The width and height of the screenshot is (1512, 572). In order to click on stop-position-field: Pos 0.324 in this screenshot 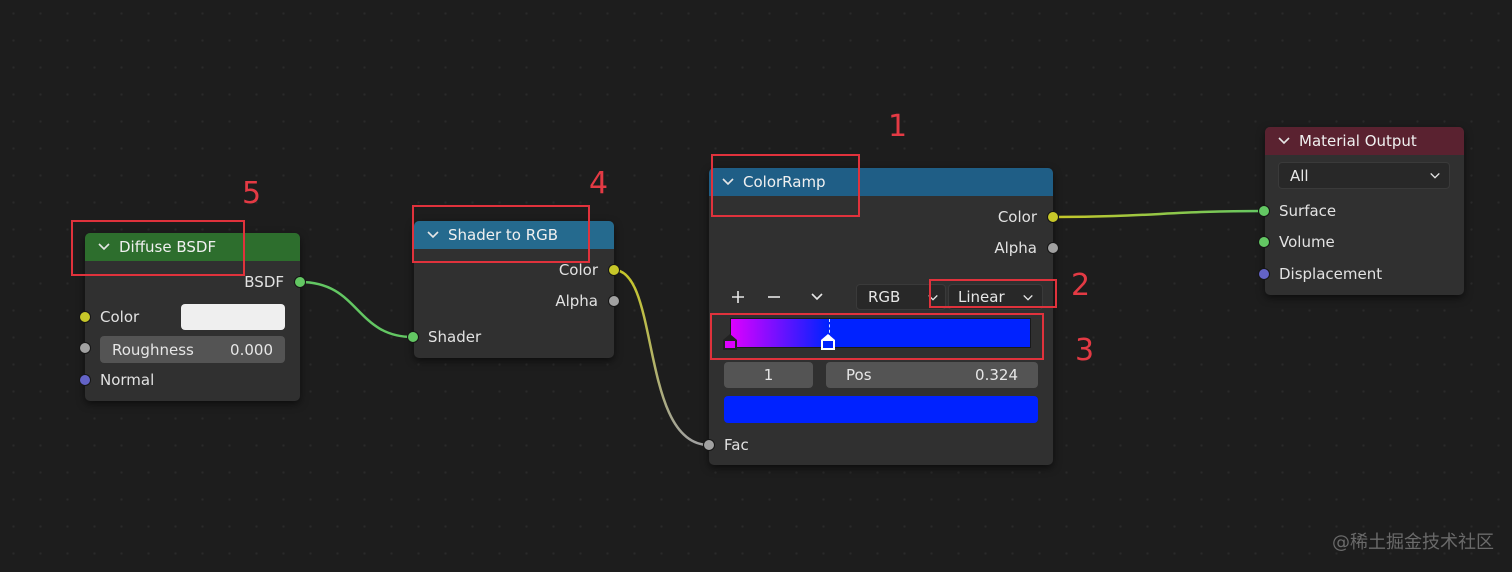, I will do `click(932, 375)`.